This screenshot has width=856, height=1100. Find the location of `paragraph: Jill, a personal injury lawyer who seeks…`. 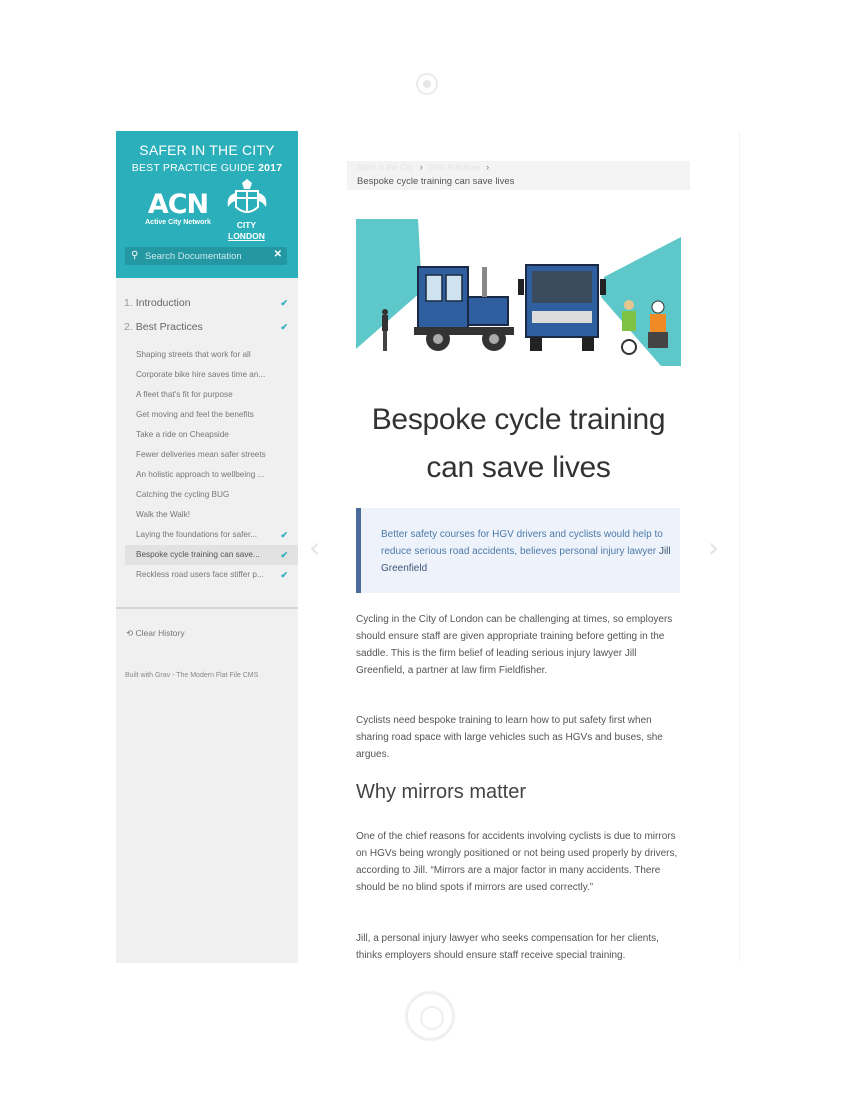

paragraph: Jill, a personal injury lawyer who seeks… is located at coordinates (507, 947).